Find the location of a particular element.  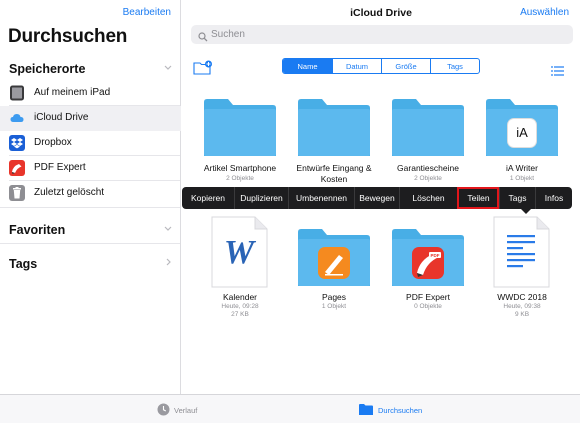

search-icon is located at coordinates (203, 38).